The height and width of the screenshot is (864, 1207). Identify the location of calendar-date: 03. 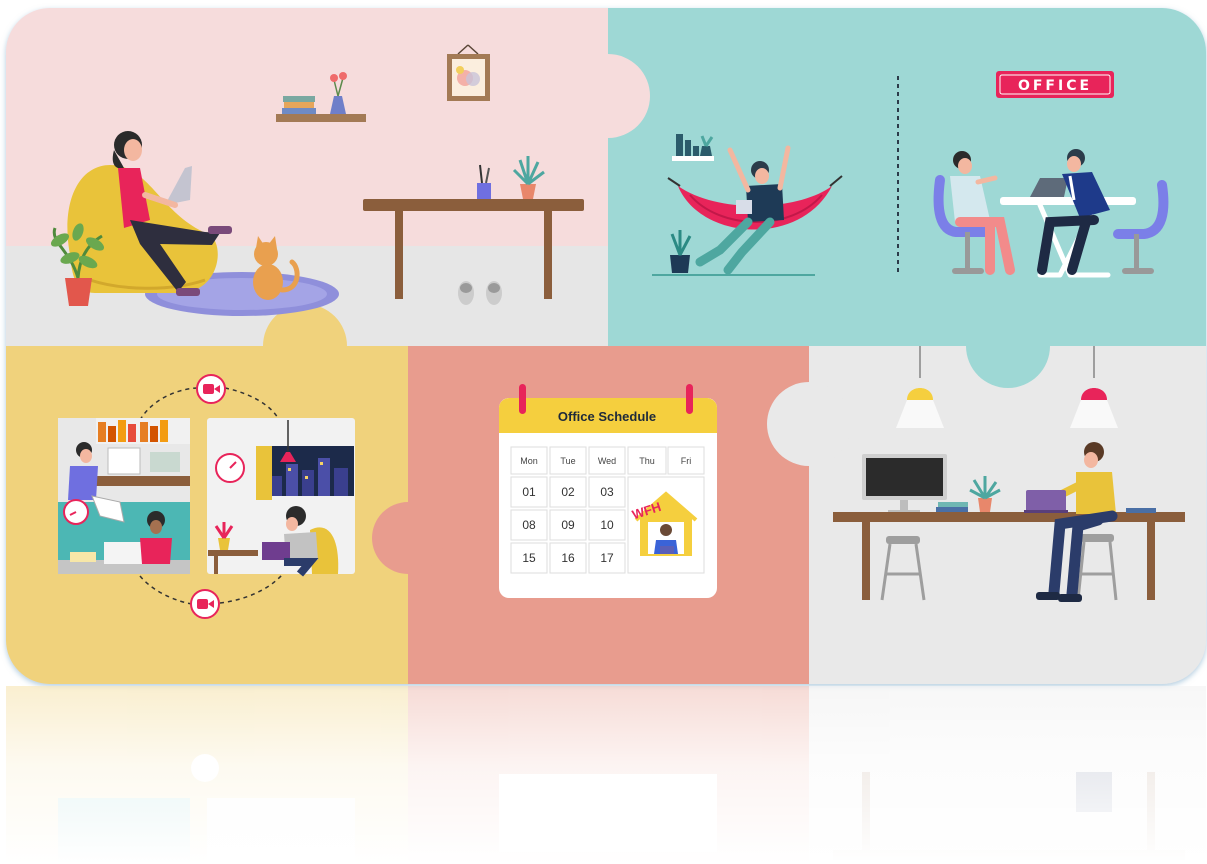
(607, 492).